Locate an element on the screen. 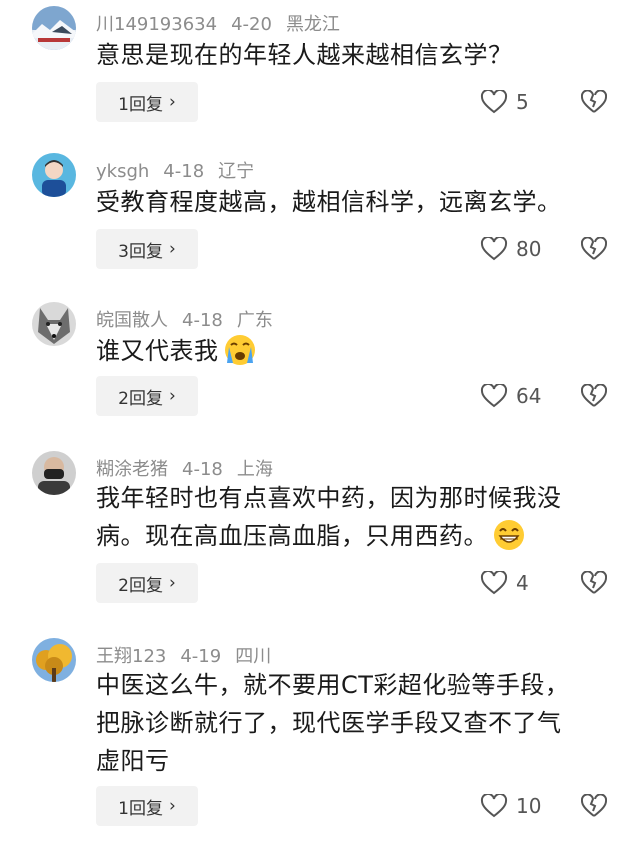  comment-text-line: 意思是现在的年轻人越来越相信玄学？ is located at coordinates (304, 55).